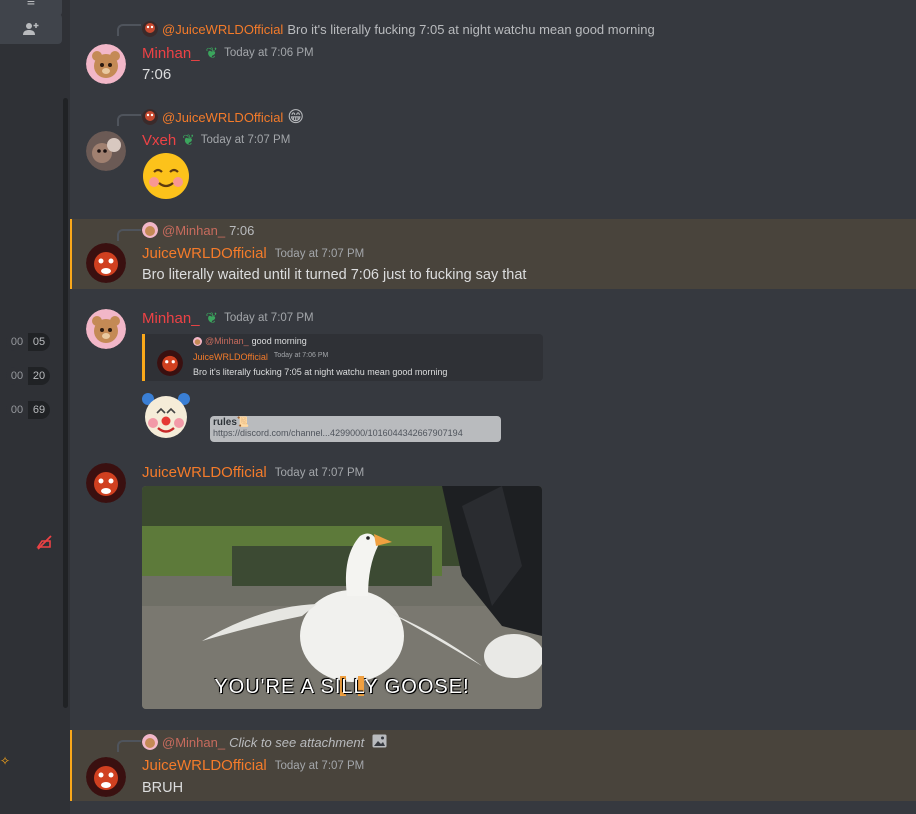 Image resolution: width=916 pixels, height=814 pixels. I want to click on message-header: Minhan_ ❦ Today at 7:06 PM, so click(228, 53).